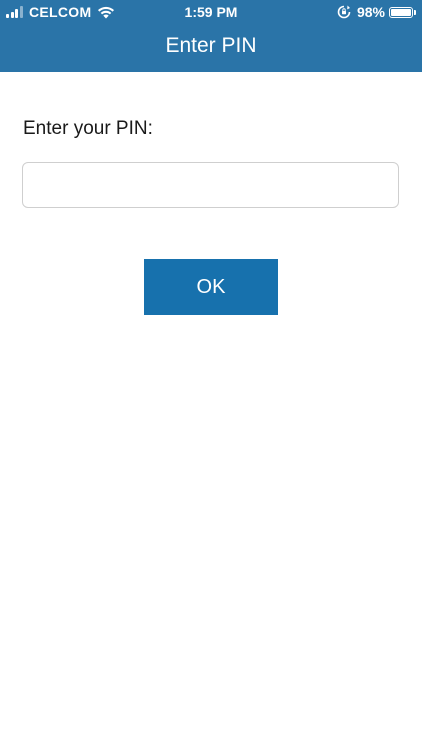 The image size is (422, 750). Describe the element at coordinates (370, 12) in the screenshot. I see `battery-percent: 98%` at that location.